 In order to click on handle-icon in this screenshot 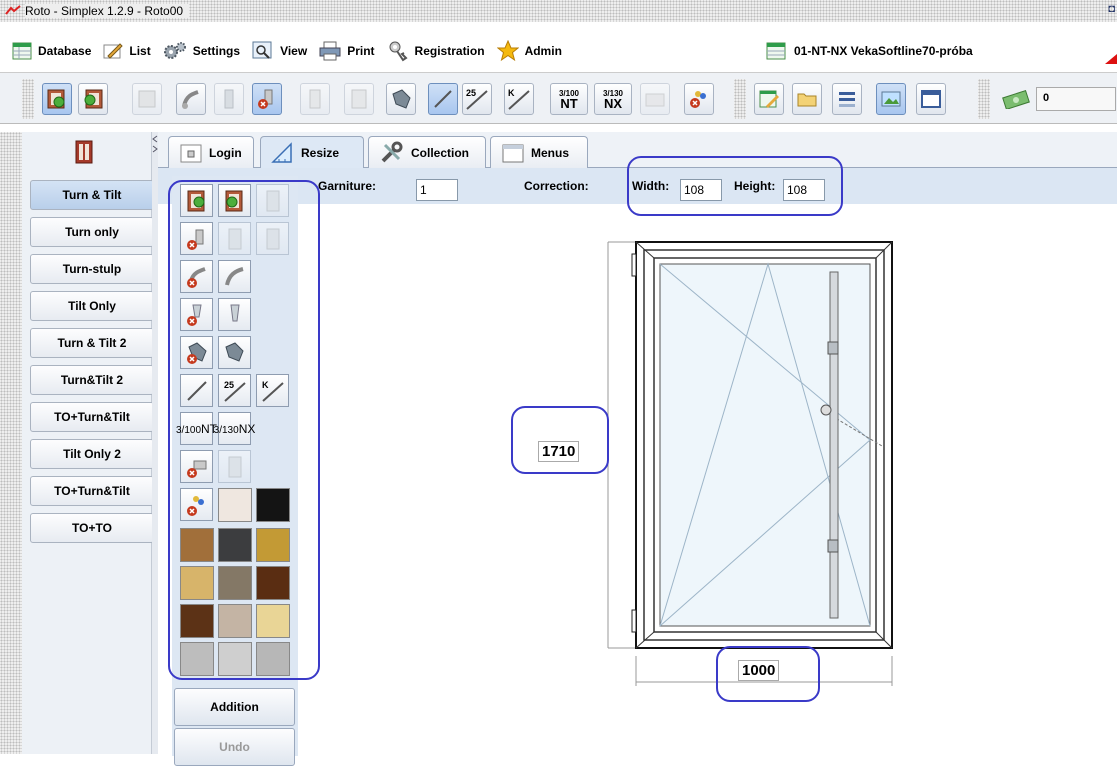, I will do `click(190, 99)`.